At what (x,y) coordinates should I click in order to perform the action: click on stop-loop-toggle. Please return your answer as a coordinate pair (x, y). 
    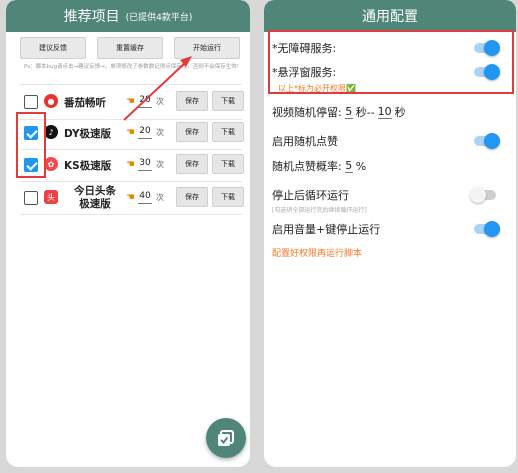
    Looking at the image, I should click on (483, 195).